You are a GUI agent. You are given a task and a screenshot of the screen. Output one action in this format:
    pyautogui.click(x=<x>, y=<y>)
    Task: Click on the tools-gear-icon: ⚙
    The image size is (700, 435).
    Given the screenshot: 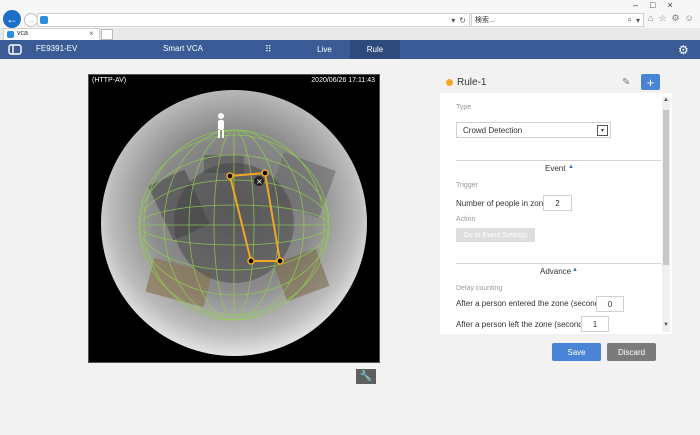 What is the action you would take?
    pyautogui.click(x=676, y=18)
    